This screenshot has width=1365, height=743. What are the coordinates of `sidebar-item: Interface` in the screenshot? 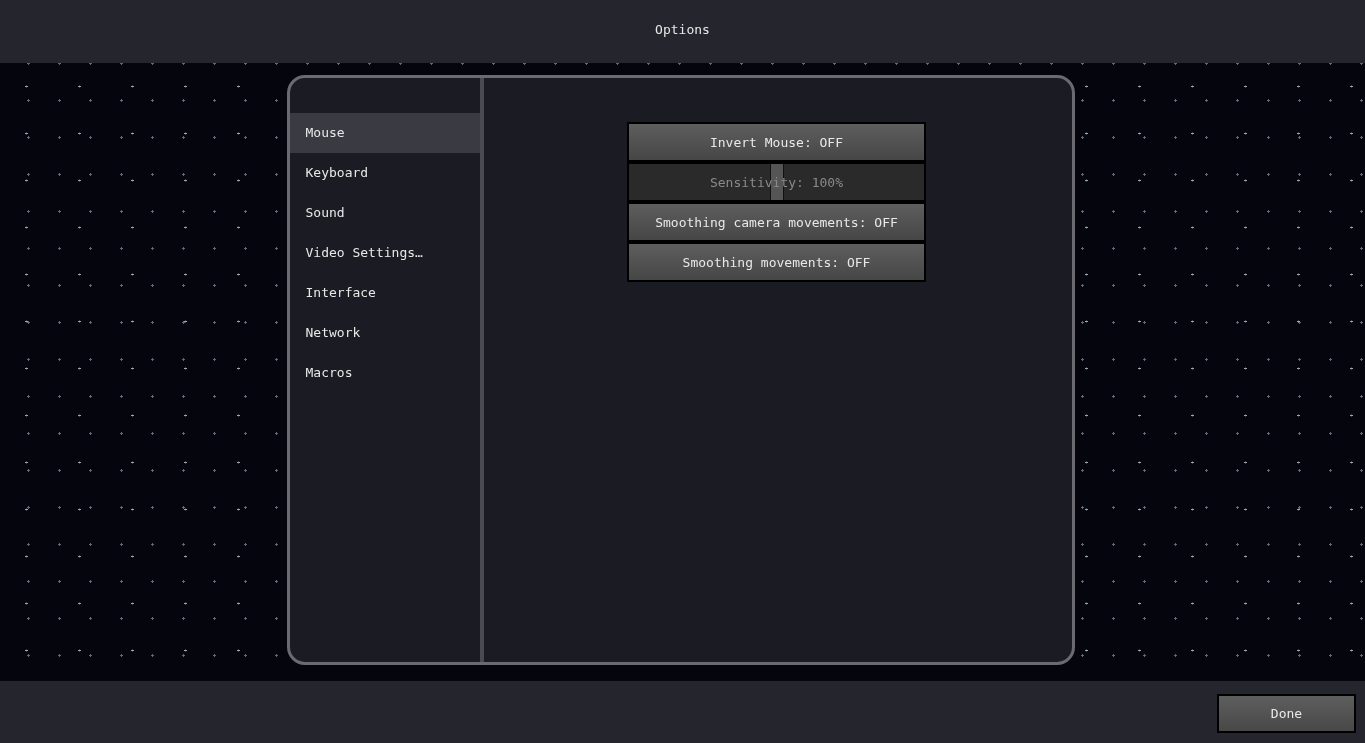 It's located at (384, 293).